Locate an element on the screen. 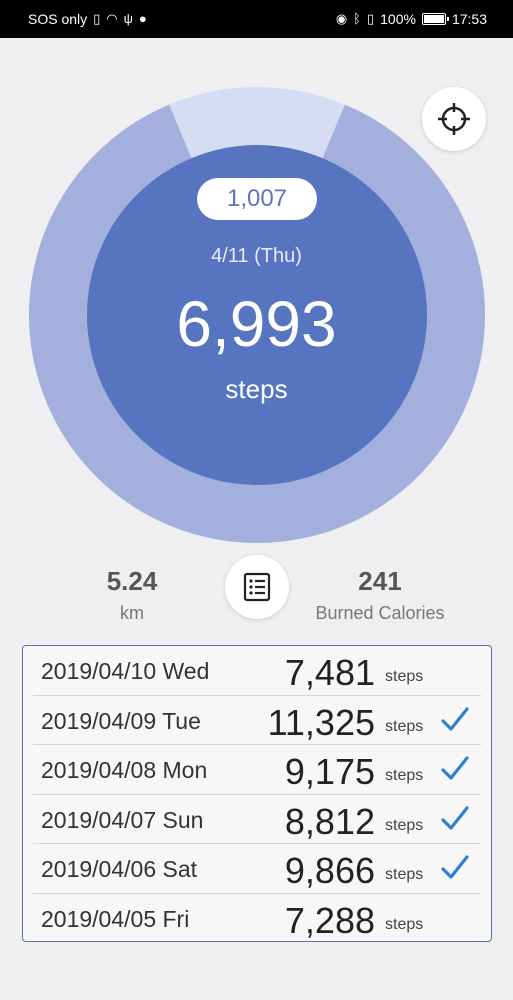 The image size is (513, 1000). bluetooth-icon: ᛒ is located at coordinates (357, 18).